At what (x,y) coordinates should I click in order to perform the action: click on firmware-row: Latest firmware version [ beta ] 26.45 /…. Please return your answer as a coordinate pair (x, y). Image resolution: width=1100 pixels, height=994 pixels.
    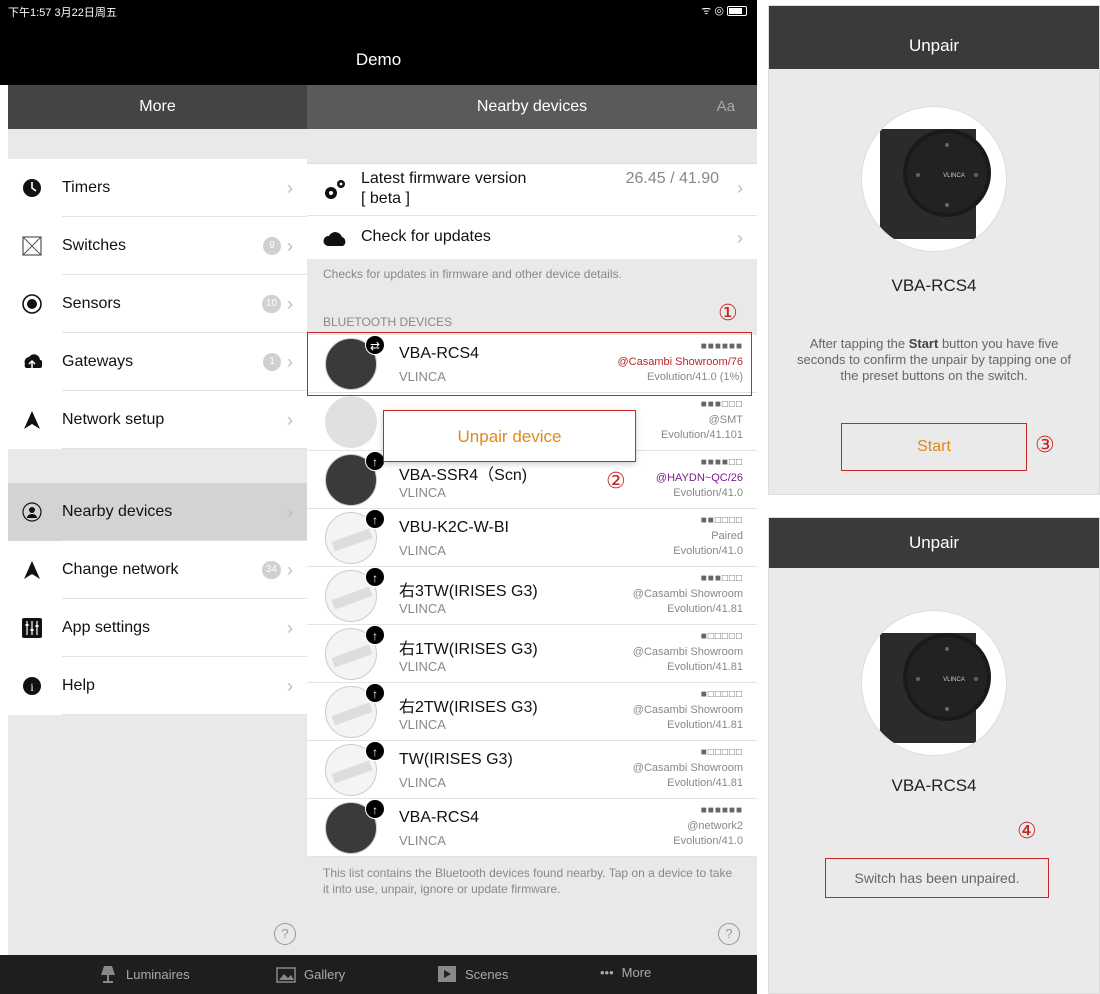
    Looking at the image, I should click on (532, 189).